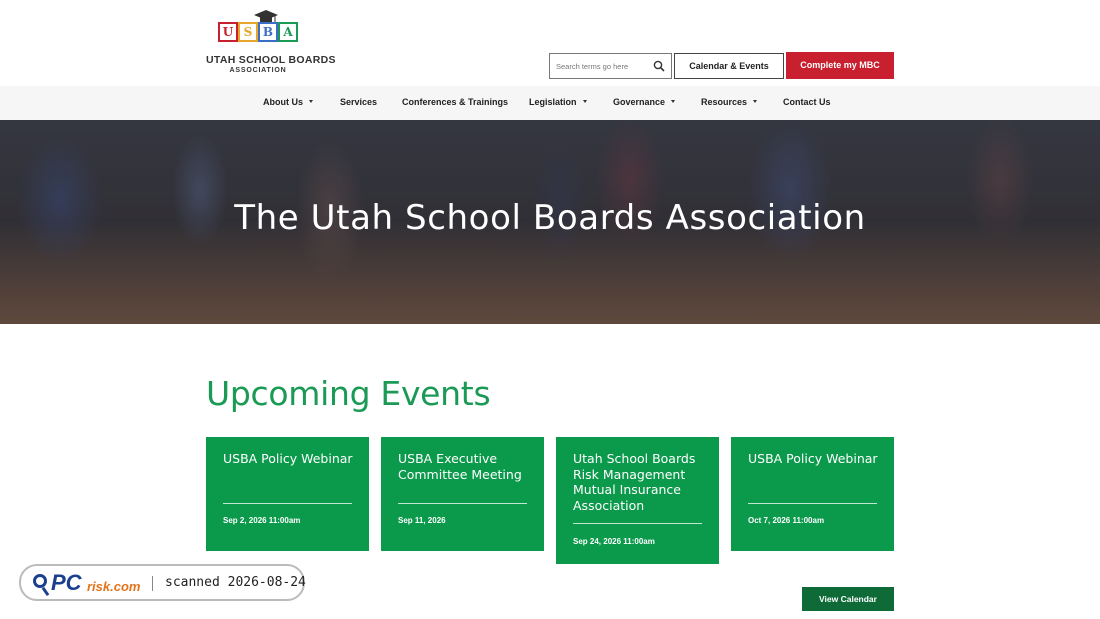 This screenshot has height=619, width=1100. I want to click on nav-item-about-us: About Us, so click(288, 103).